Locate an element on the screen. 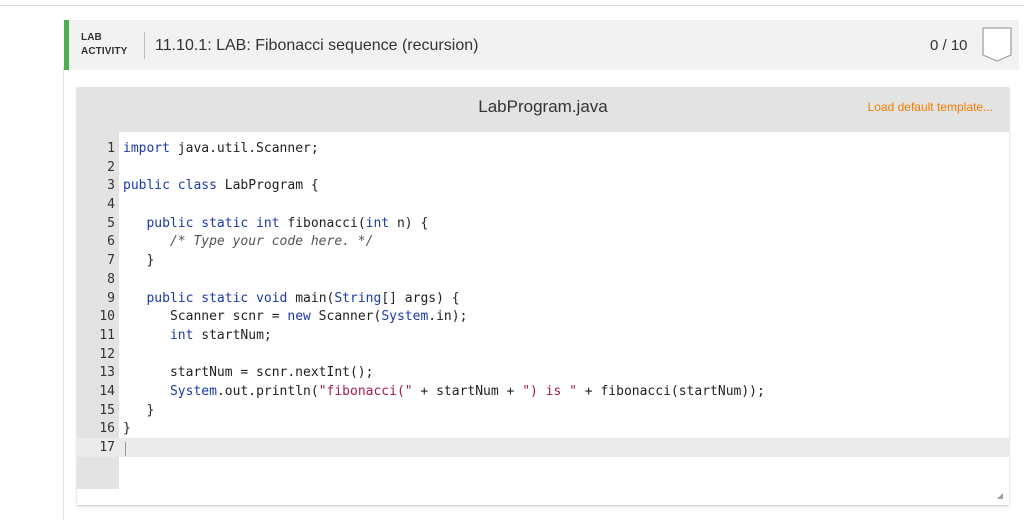  line-code: int startNum; is located at coordinates (197, 336).